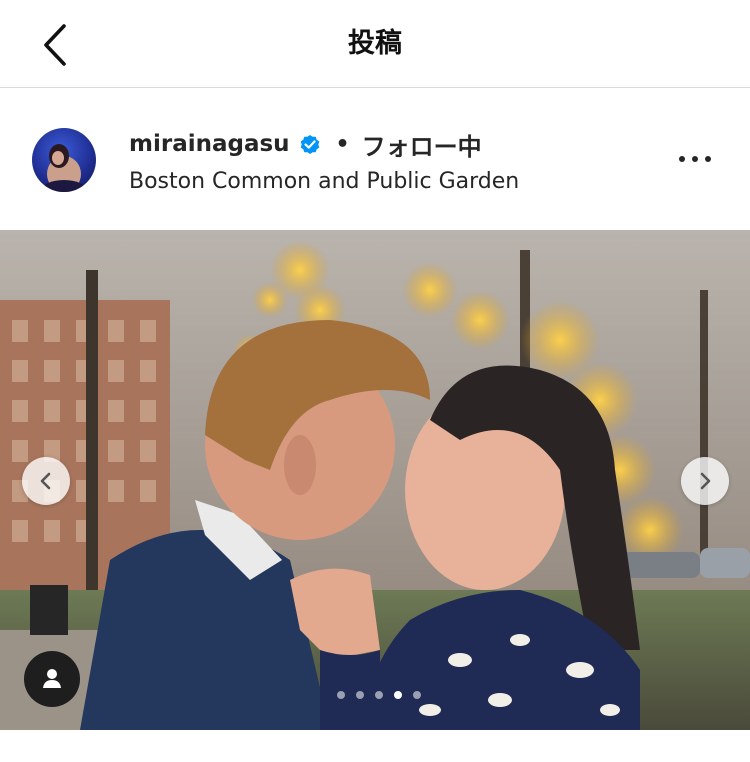  I want to click on carousel-previous-button, so click(46, 481).